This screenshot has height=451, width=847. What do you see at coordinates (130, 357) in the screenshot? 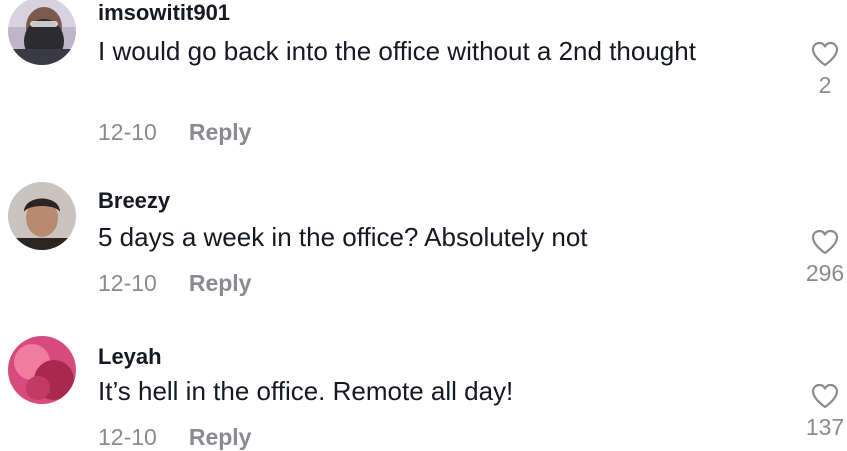
I see `comment-username: Leyah` at bounding box center [130, 357].